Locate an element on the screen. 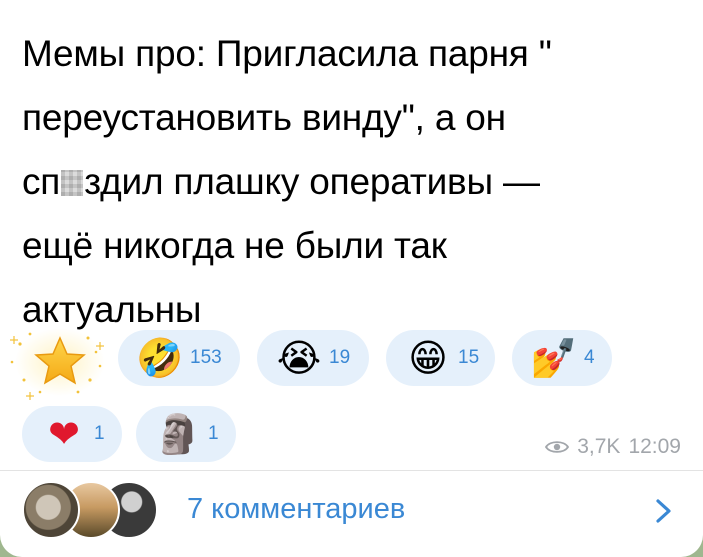 This screenshot has height=557, width=703. reaction-count: 153 is located at coordinates (206, 357).